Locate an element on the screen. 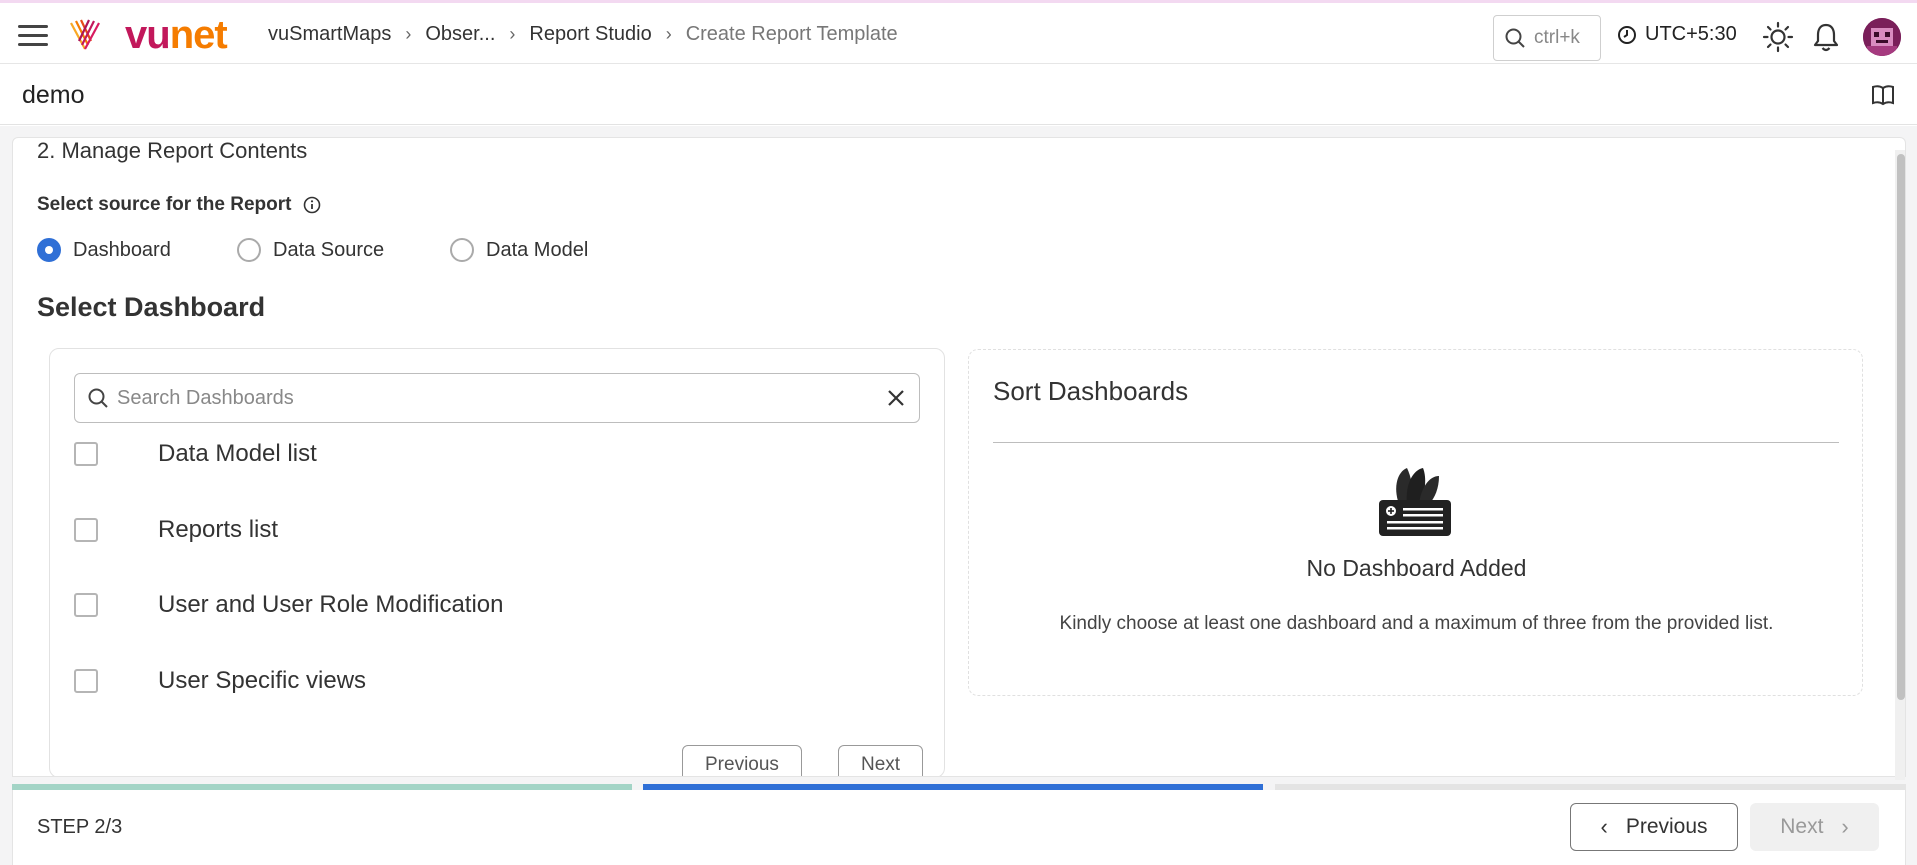  radio-data-source-label: Data Source is located at coordinates (329, 249).